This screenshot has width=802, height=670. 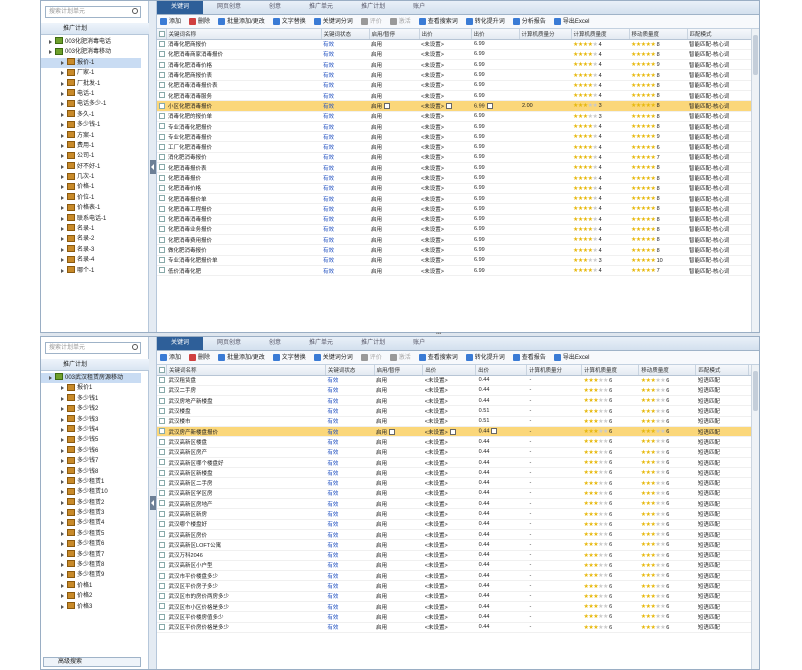 What do you see at coordinates (246, 432) in the screenshot?
I see `keyword-name: 武汉房产新楼盘报价` at bounding box center [246, 432].